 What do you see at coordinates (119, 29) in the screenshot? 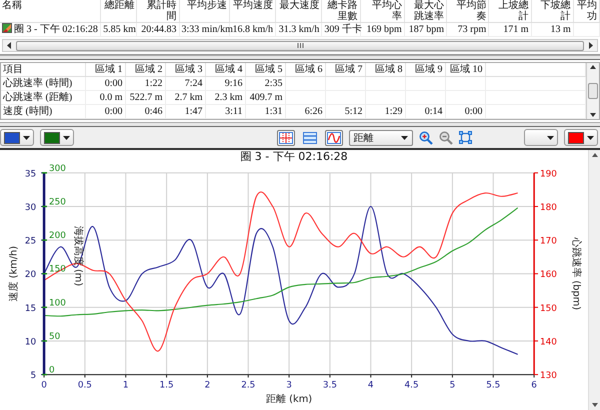
I see `table-cell: 5.85 km` at bounding box center [119, 29].